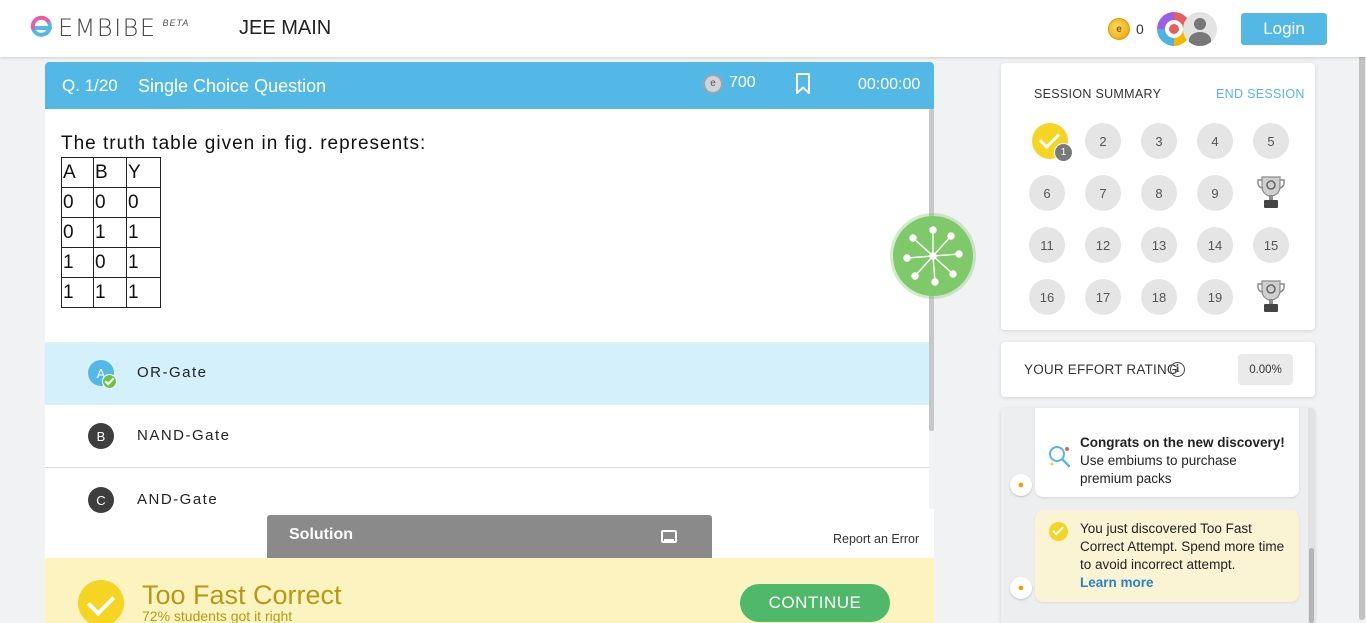 The width and height of the screenshot is (1366, 623). I want to click on table-cell: Y, so click(143, 172).